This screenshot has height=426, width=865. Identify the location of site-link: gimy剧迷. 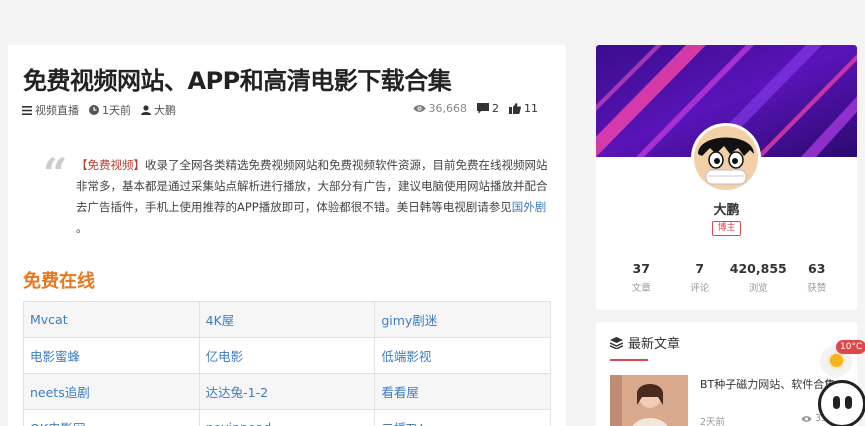
(462, 319).